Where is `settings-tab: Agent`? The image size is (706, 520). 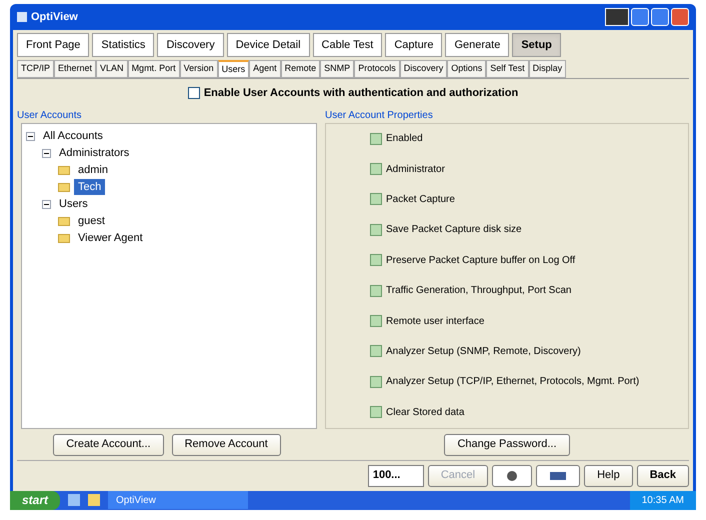 settings-tab: Agent is located at coordinates (265, 69).